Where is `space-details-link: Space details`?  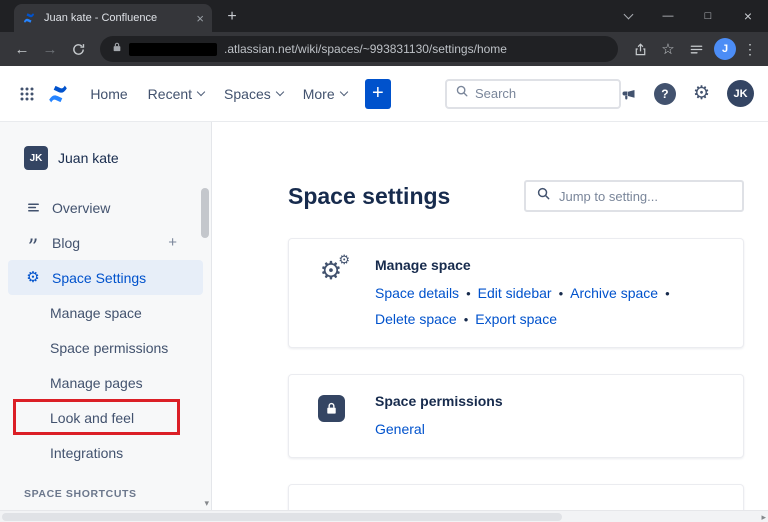 space-details-link: Space details is located at coordinates (417, 293).